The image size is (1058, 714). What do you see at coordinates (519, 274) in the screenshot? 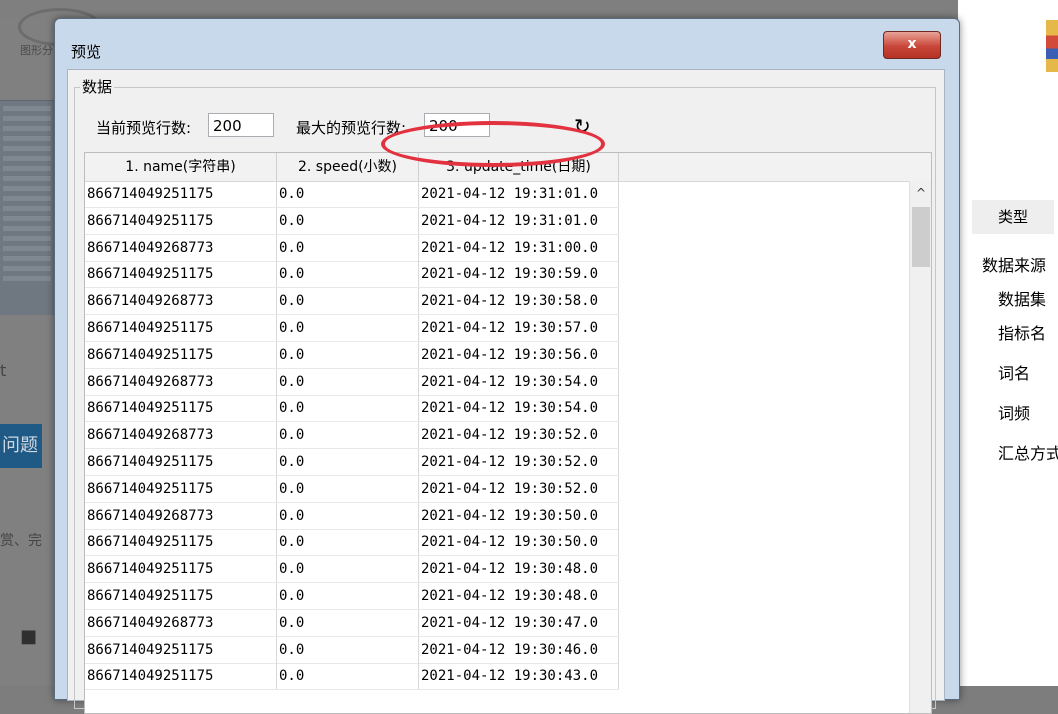
I see `cell-update-time: 2021-04-12 19:30:59.0` at bounding box center [519, 274].